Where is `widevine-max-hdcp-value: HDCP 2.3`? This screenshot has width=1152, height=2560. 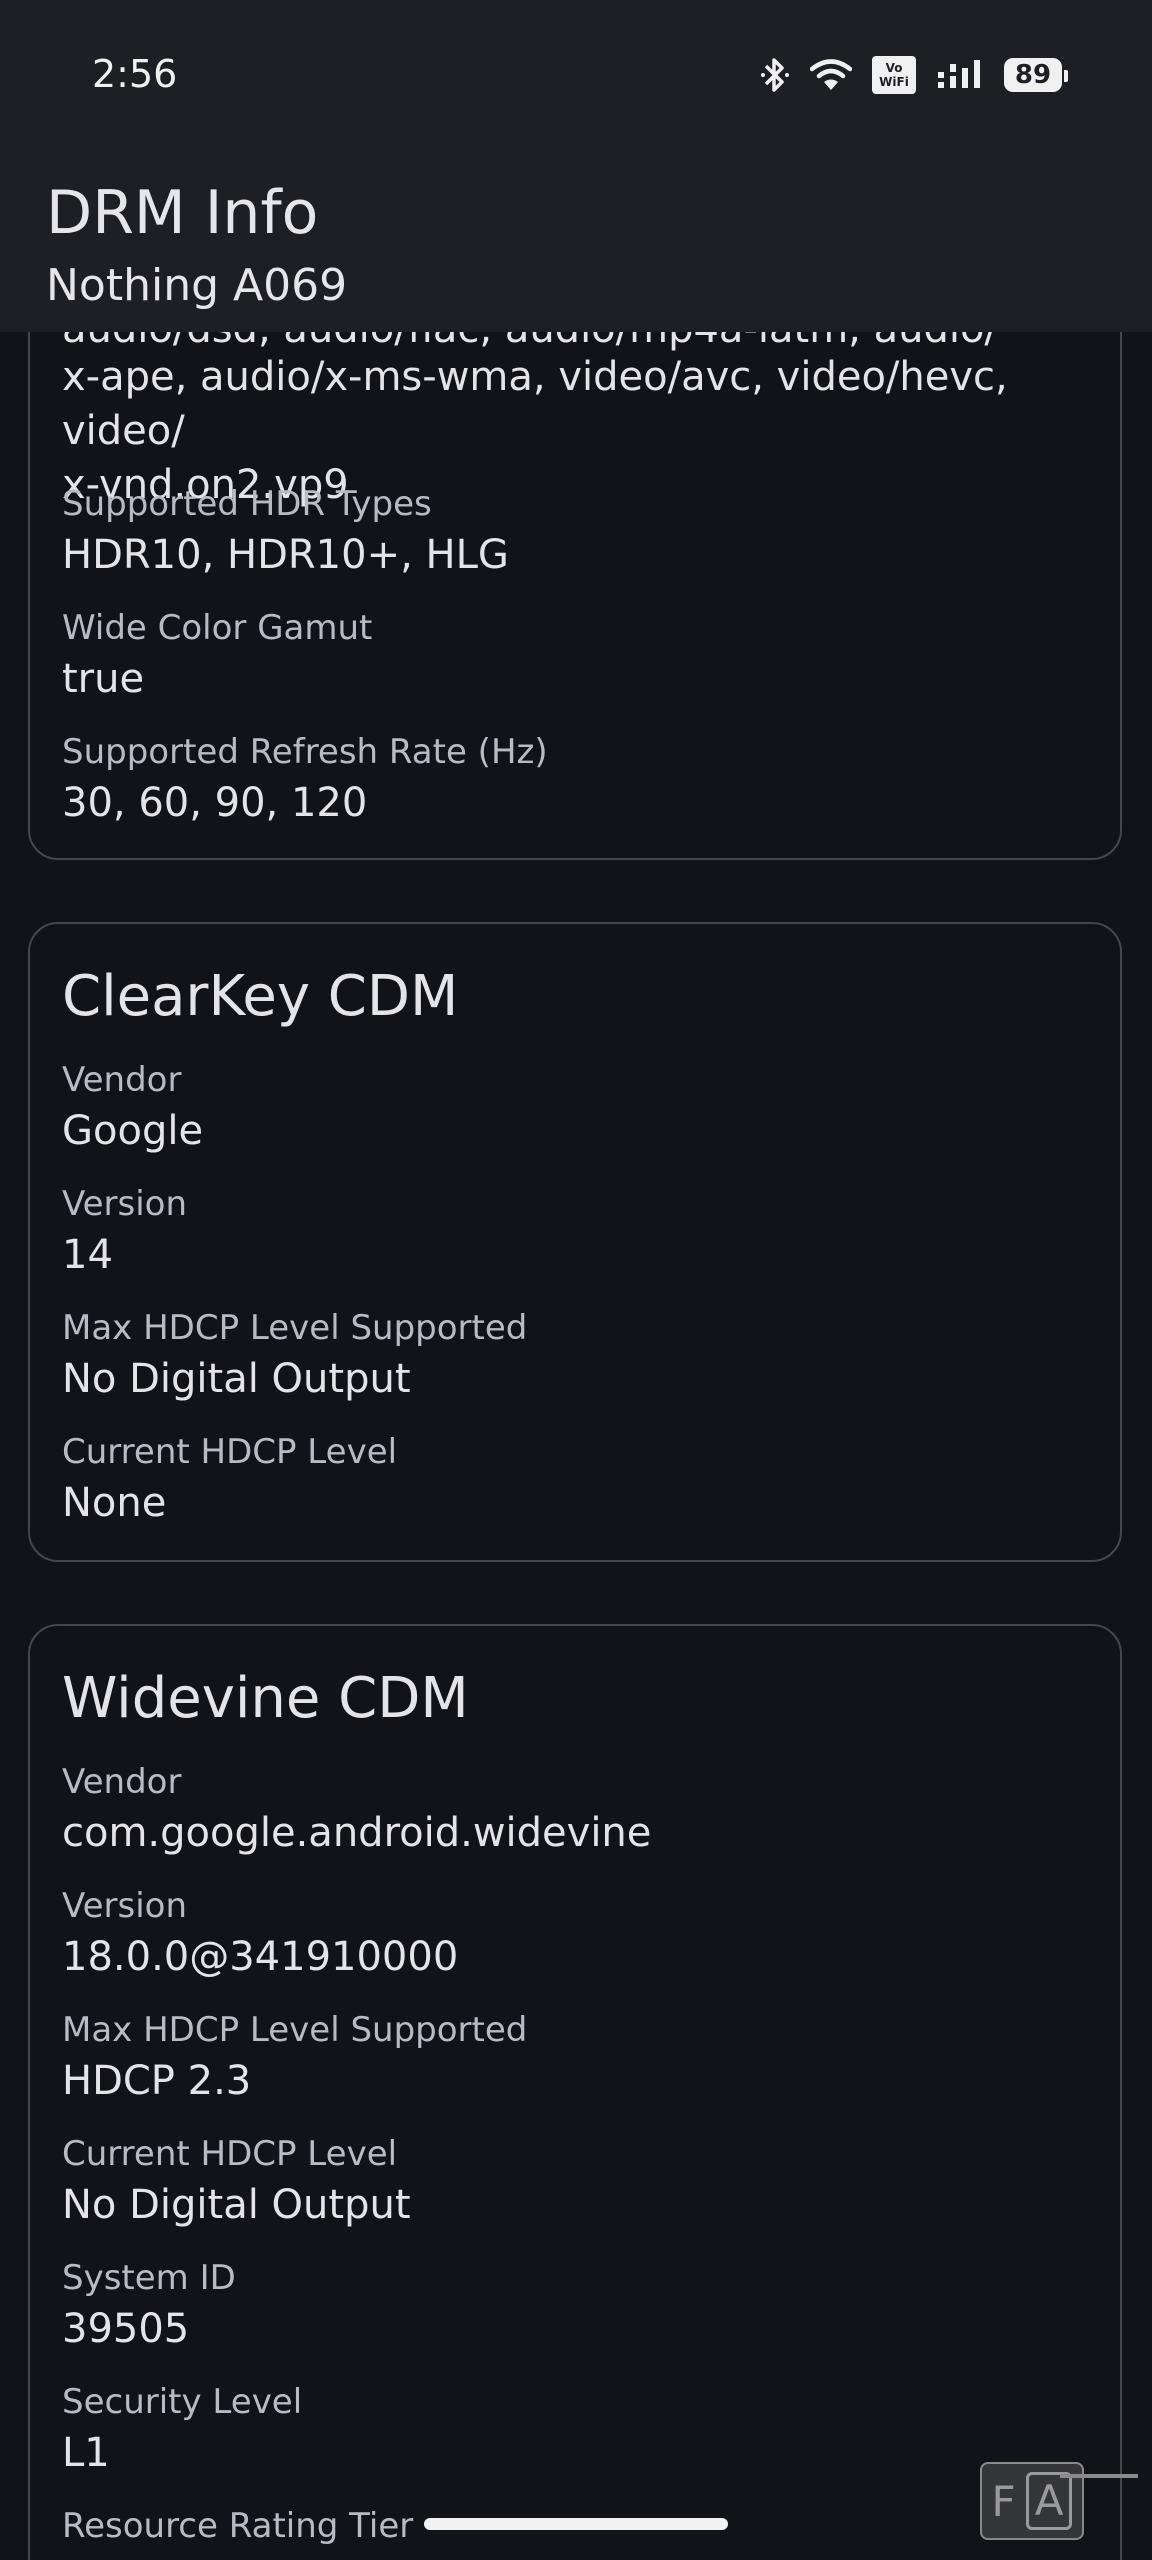
widevine-max-hdcp-value: HDCP 2.3 is located at coordinates (157, 2081).